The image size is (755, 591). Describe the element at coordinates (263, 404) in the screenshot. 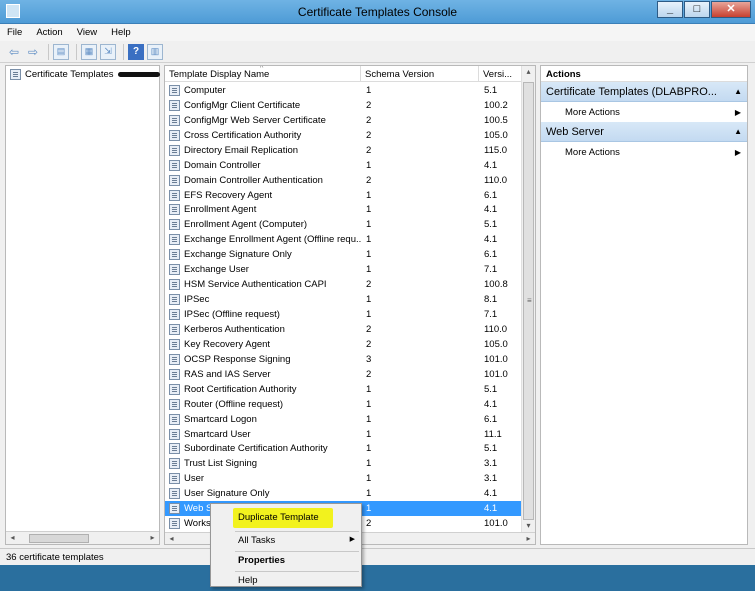

I see `template-name-cell: Router (Offline request)` at that location.